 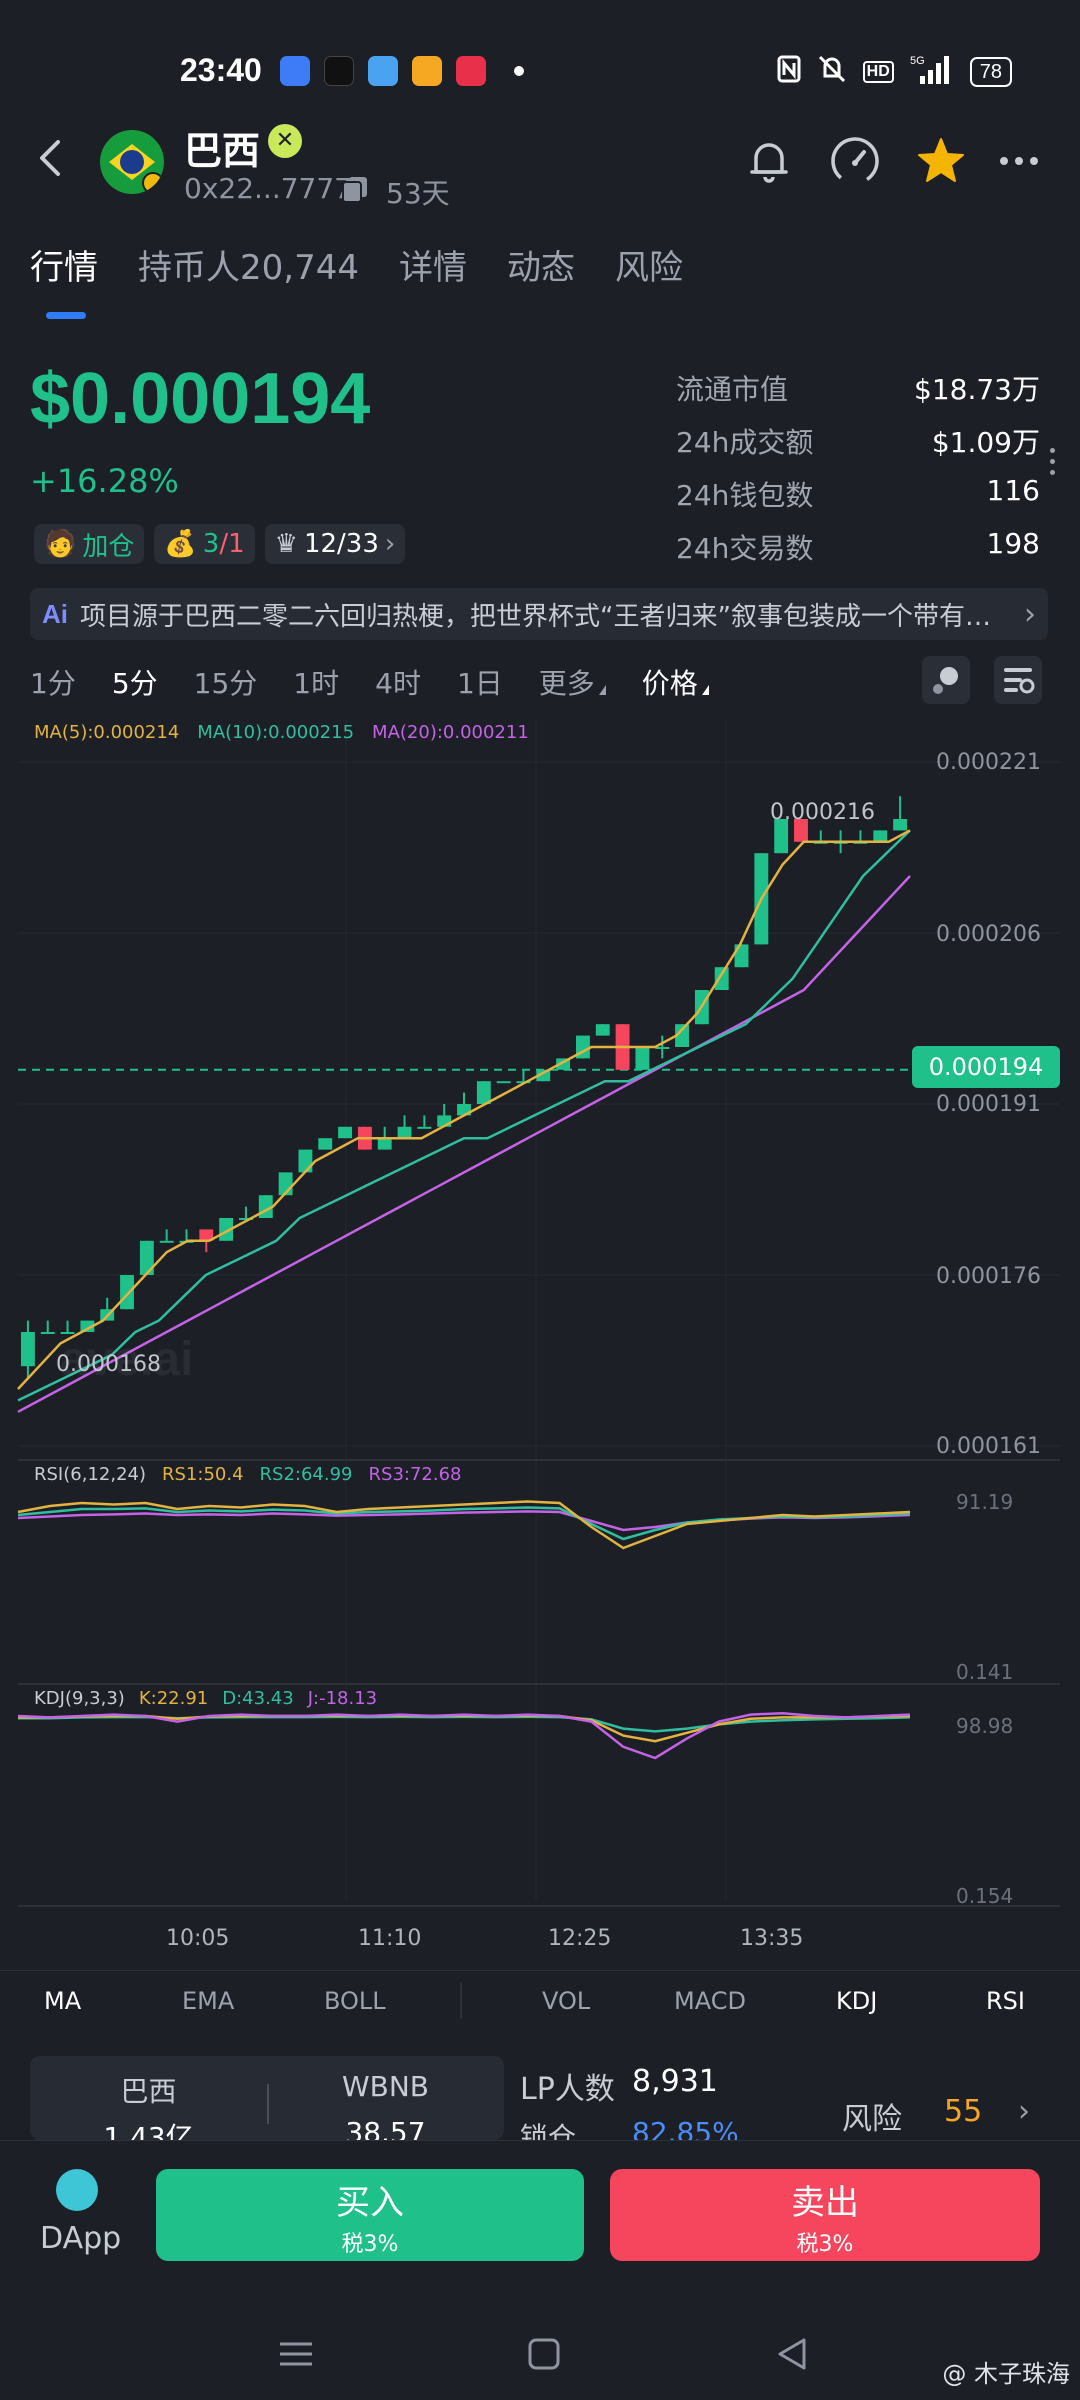 I want to click on interval-15m: 15分, so click(x=226, y=682).